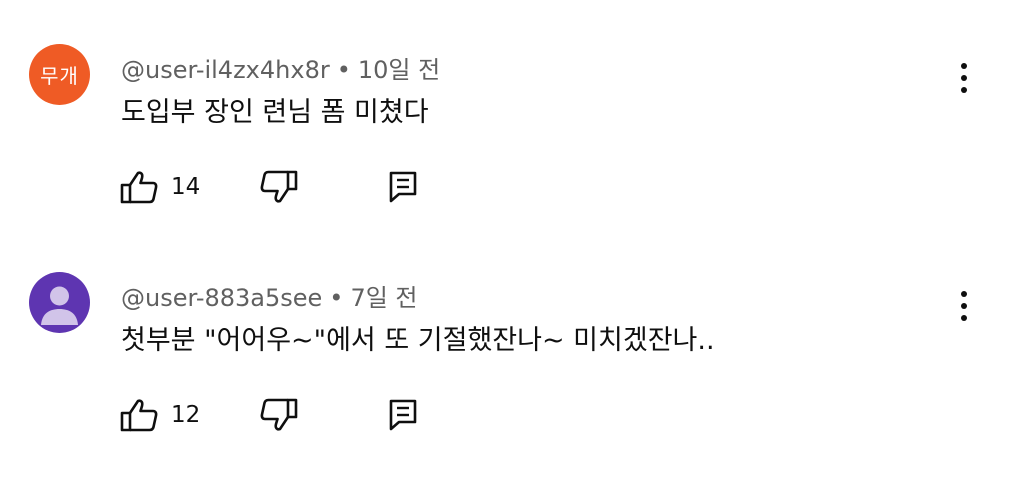 The height and width of the screenshot is (484, 1024). Describe the element at coordinates (186, 187) in the screenshot. I see `like-count: 14` at that location.